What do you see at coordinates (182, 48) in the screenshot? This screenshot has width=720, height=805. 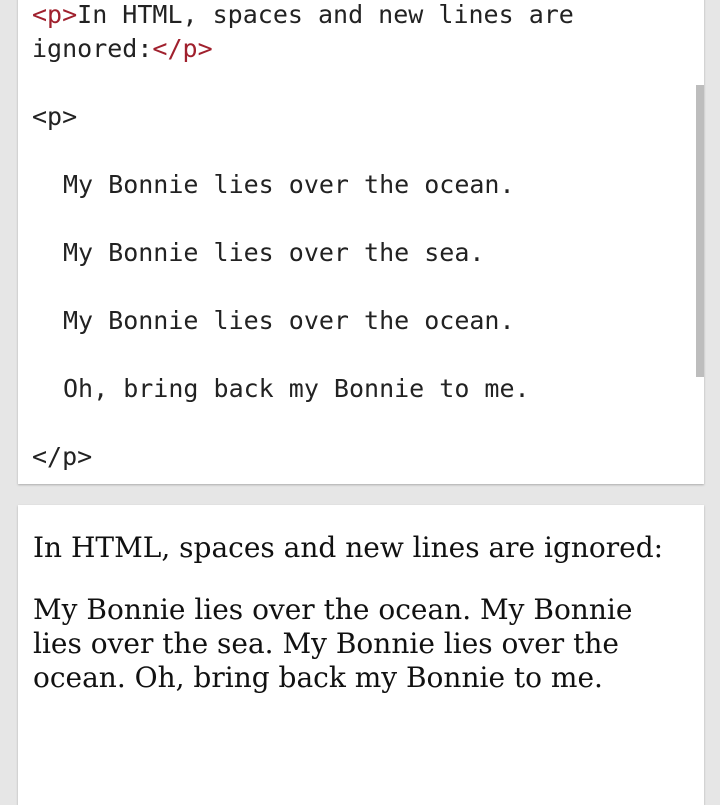 I see `code-tag-close: </p>` at bounding box center [182, 48].